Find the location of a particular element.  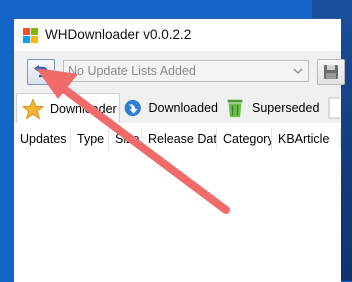

column-header-size: Size is located at coordinates (125, 139).